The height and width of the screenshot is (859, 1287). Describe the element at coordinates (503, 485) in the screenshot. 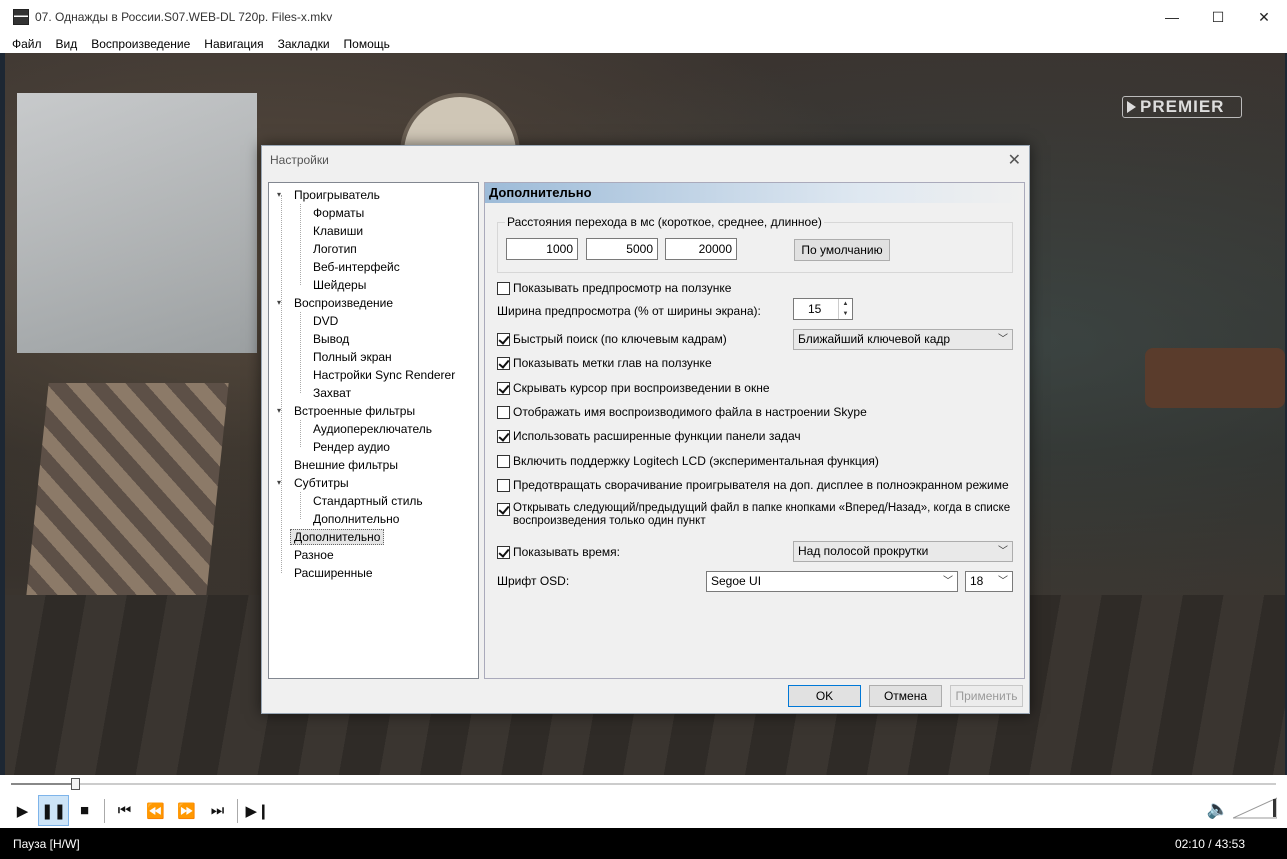

I see `prevent-minimize-checkbox` at that location.